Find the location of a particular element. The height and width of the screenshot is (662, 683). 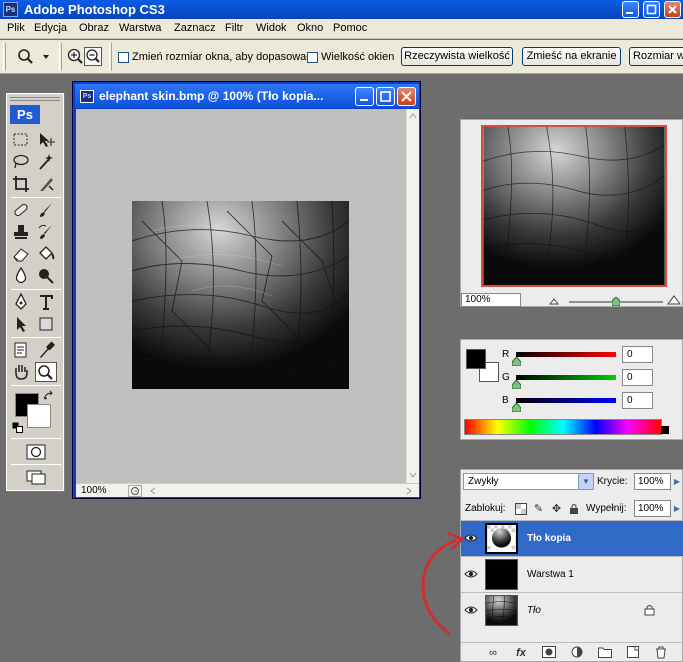

window-size-checkbox is located at coordinates (312, 57).